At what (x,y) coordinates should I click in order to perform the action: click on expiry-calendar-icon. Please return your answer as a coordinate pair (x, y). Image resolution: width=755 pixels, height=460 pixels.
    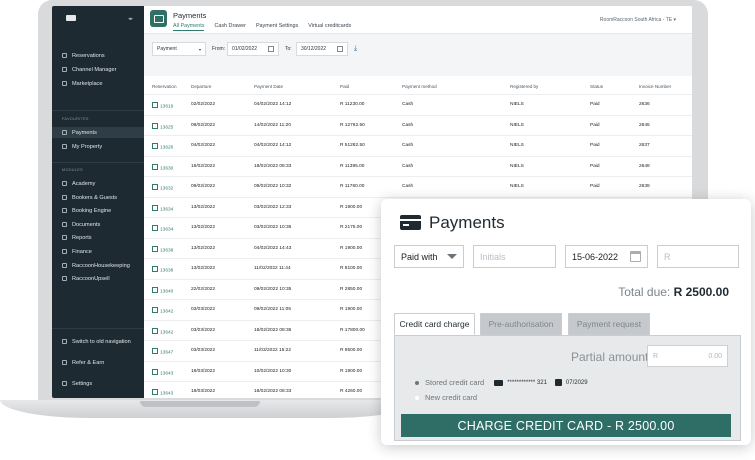
    Looking at the image, I should click on (558, 382).